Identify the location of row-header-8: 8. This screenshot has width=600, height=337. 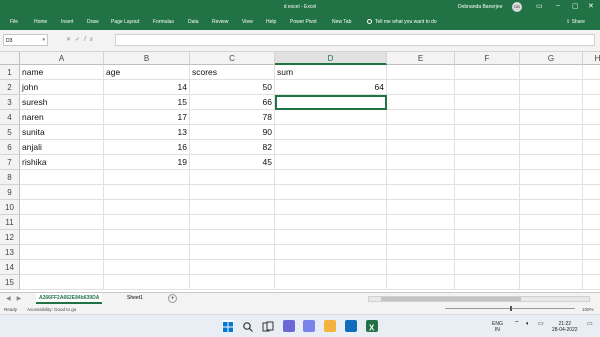
(10, 177).